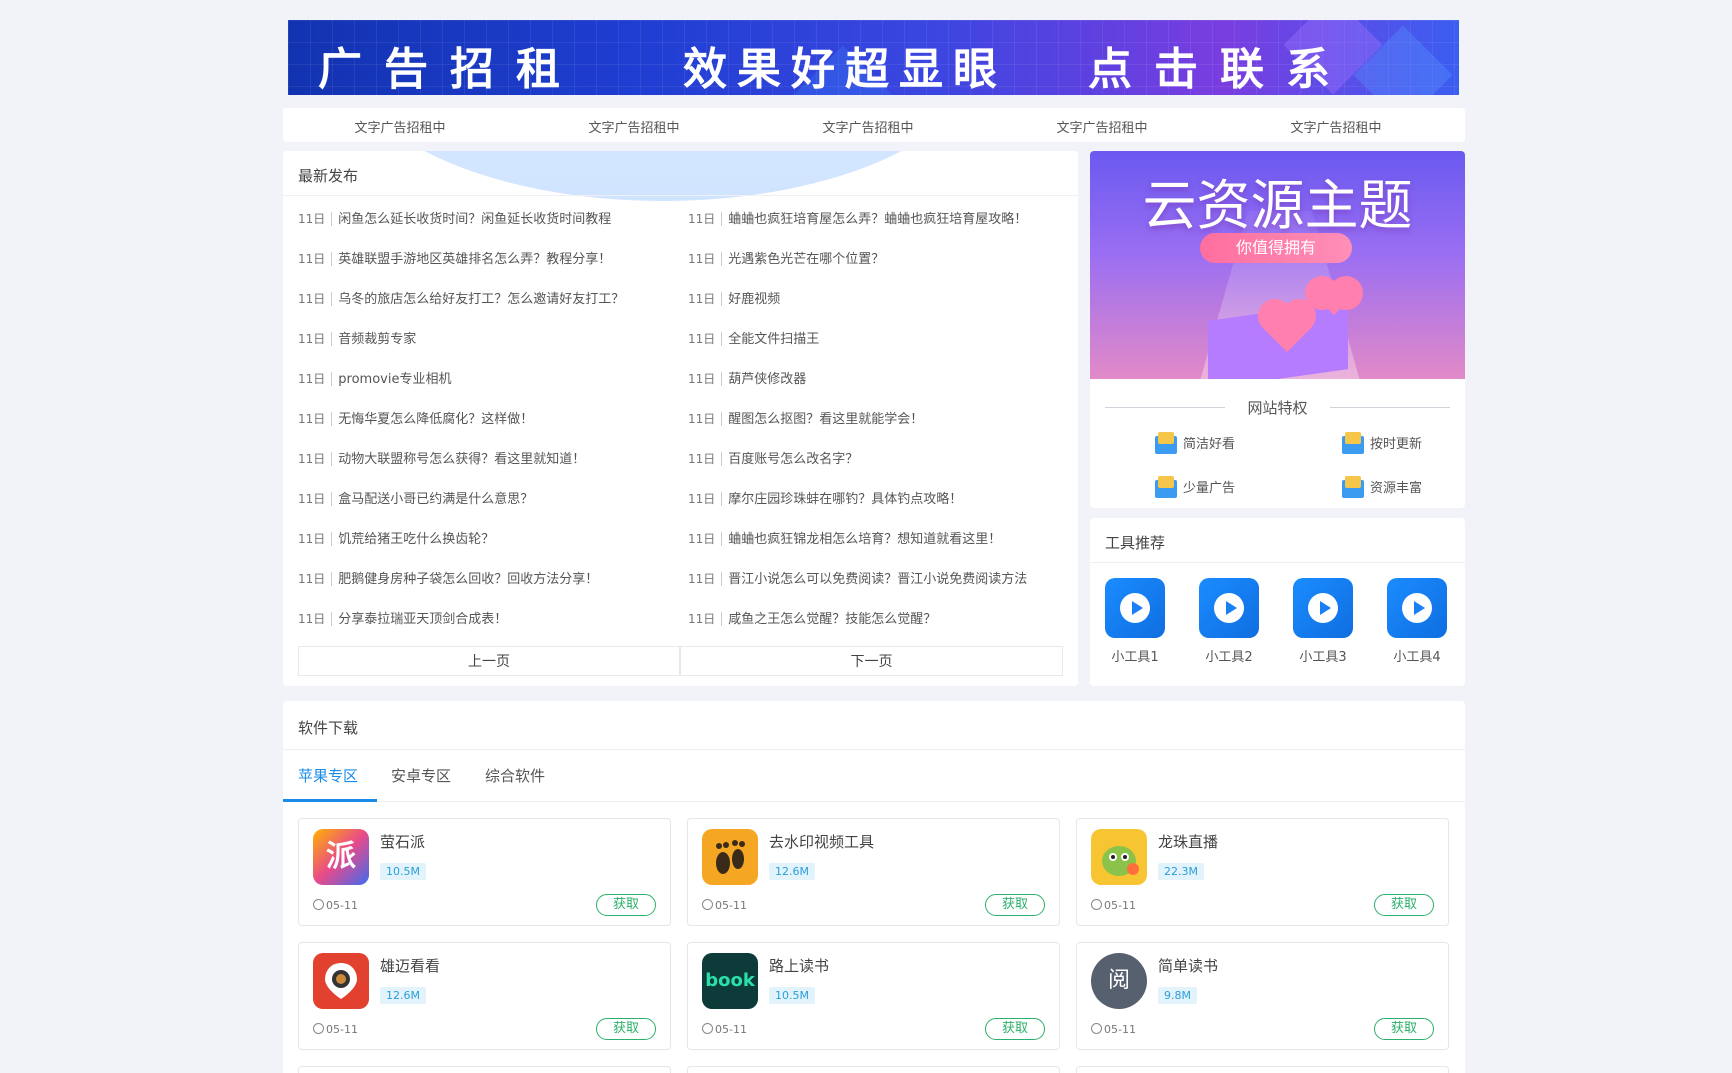 Image resolution: width=1732 pixels, height=1073 pixels. What do you see at coordinates (454, 257) in the screenshot?
I see `news-item: 11日 英雄联盟手游地区英雄排名怎么弄？教程分享！` at bounding box center [454, 257].